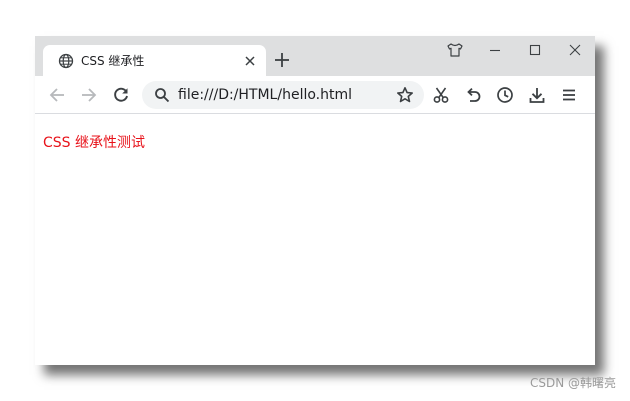 Image resolution: width=630 pixels, height=401 pixels. What do you see at coordinates (57, 95) in the screenshot?
I see `back-icon` at bounding box center [57, 95].